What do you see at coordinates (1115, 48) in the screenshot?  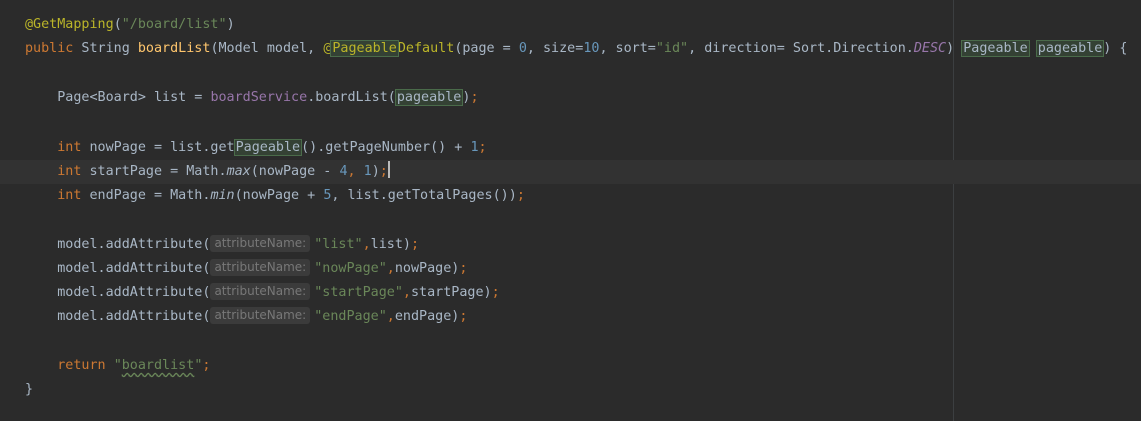 I see `code-text: ) {` at bounding box center [1115, 48].